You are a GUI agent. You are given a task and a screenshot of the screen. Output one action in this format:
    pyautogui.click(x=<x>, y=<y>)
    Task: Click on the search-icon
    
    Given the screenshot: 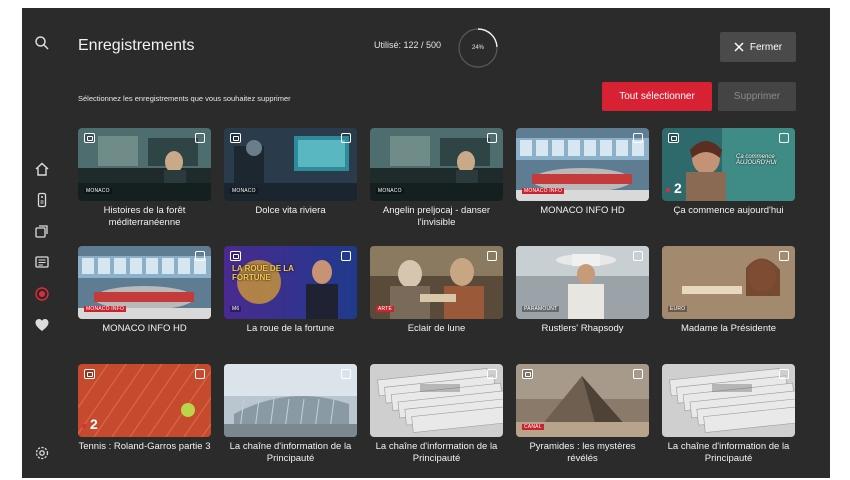 What is the action you would take?
    pyautogui.click(x=42, y=43)
    